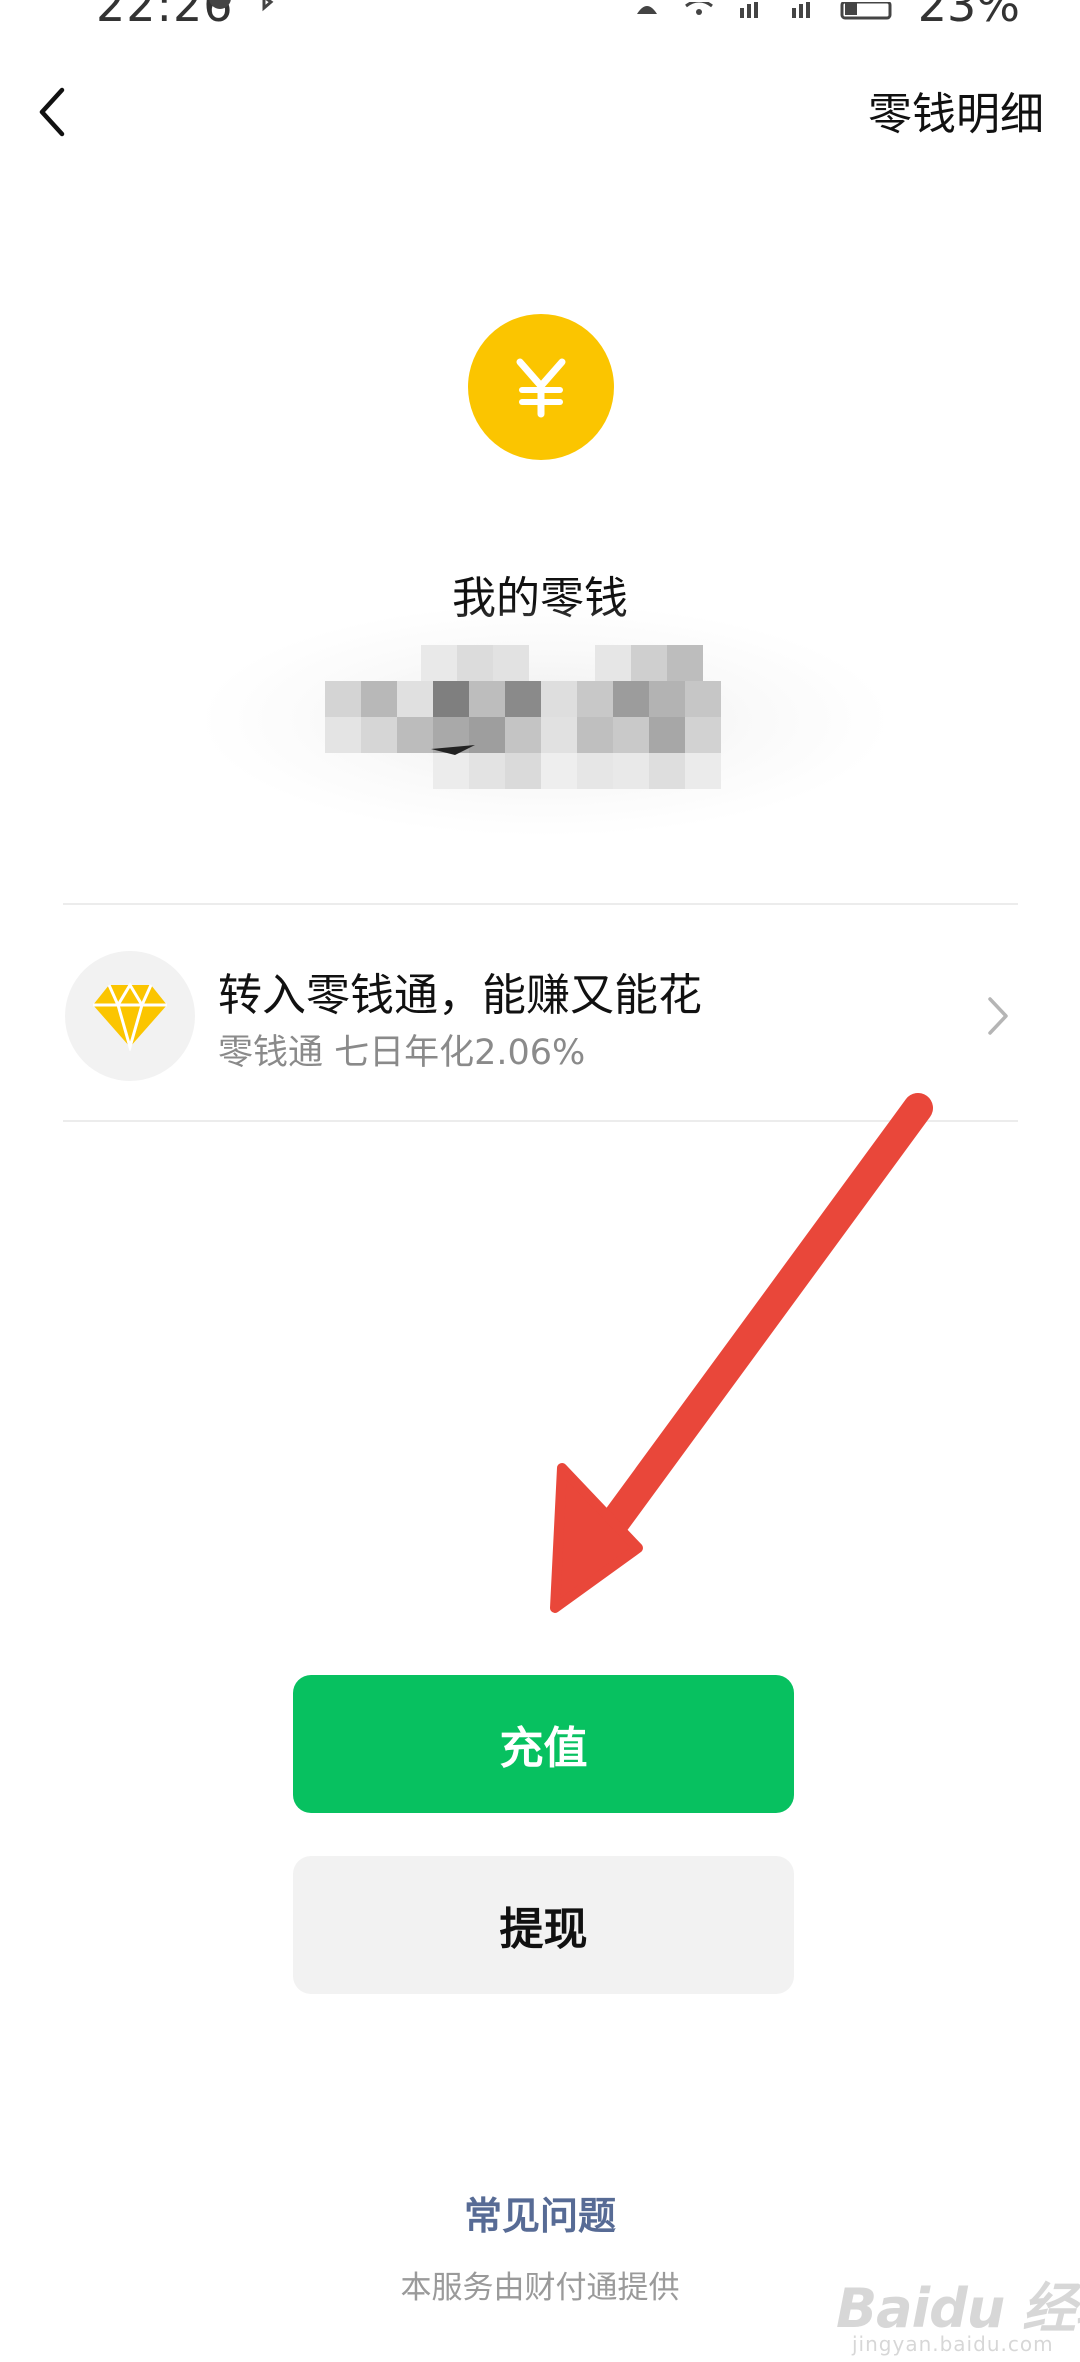 The height and width of the screenshot is (2362, 1080). Describe the element at coordinates (866, 11) in the screenshot. I see `battery-icon` at that location.